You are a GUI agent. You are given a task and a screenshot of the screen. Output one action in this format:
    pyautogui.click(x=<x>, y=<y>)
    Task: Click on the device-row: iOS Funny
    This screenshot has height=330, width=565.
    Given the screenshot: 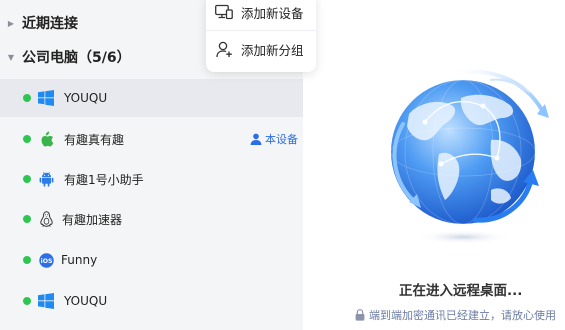 What is the action you would take?
    pyautogui.click(x=151, y=260)
    